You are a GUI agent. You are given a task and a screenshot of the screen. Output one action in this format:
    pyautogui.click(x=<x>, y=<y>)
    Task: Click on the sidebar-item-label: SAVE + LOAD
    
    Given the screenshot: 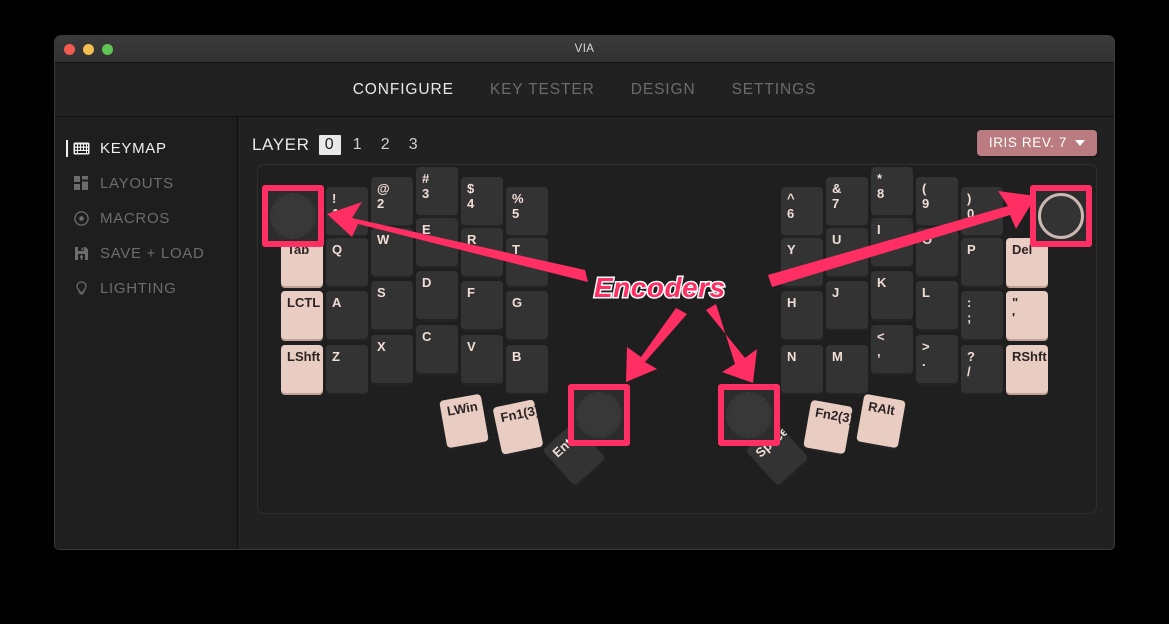 What is the action you would take?
    pyautogui.click(x=152, y=253)
    